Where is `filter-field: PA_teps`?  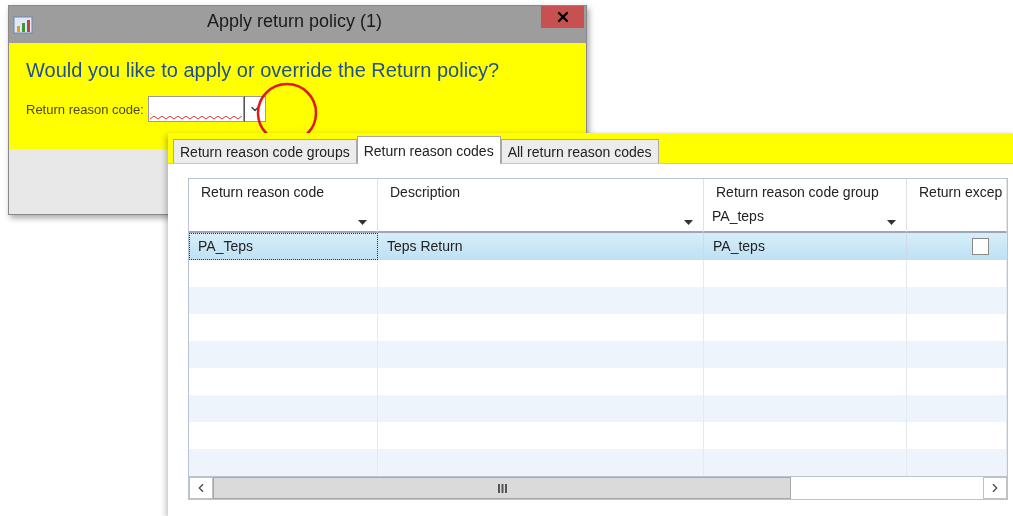 filter-field: PA_teps is located at coordinates (805, 219).